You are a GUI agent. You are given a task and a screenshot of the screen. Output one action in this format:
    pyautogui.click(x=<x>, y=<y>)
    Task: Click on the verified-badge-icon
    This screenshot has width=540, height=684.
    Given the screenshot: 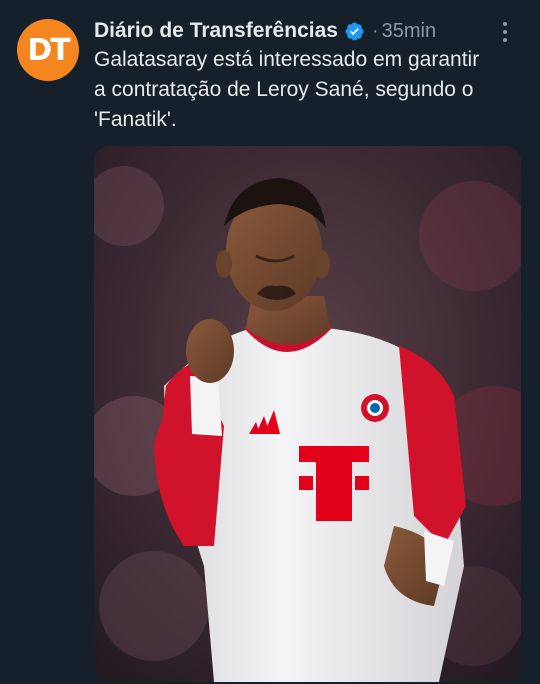 What is the action you would take?
    pyautogui.click(x=354, y=31)
    